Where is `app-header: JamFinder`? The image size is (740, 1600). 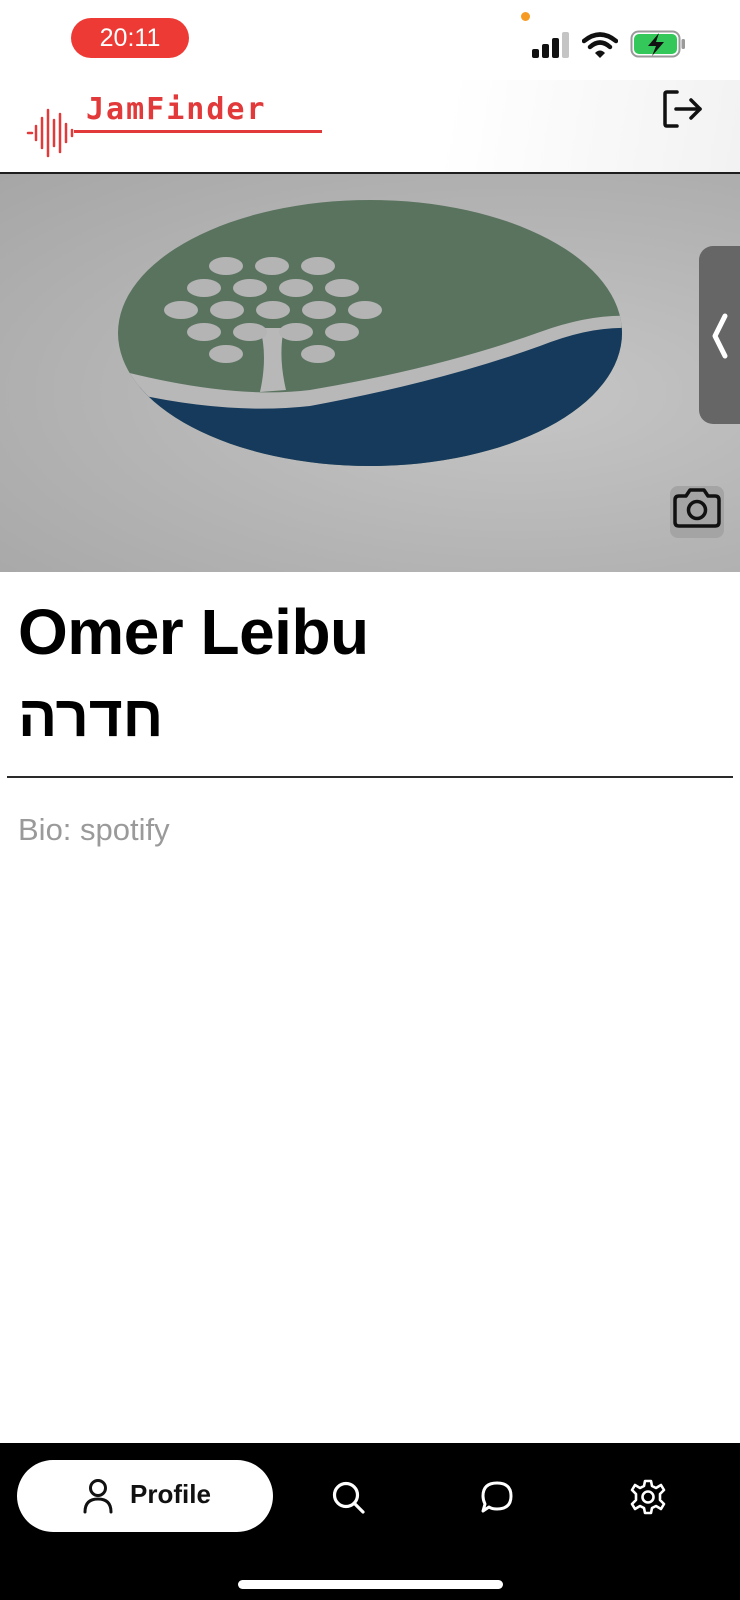 app-header: JamFinder is located at coordinates (370, 127).